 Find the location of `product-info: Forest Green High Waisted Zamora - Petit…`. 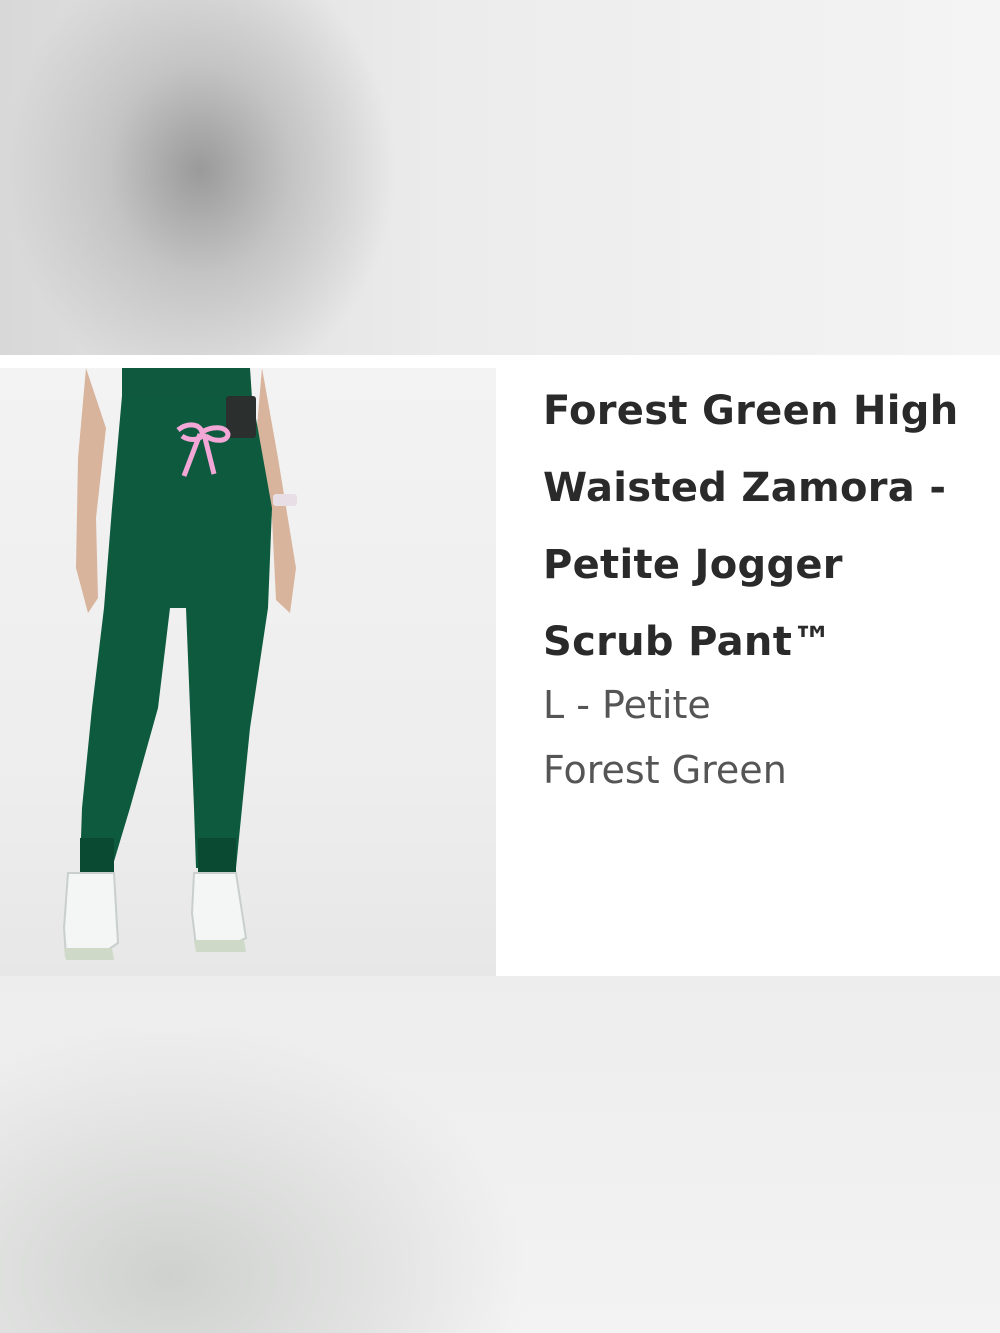

product-info: Forest Green High Waisted Zamora - Petit… is located at coordinates (763, 583).